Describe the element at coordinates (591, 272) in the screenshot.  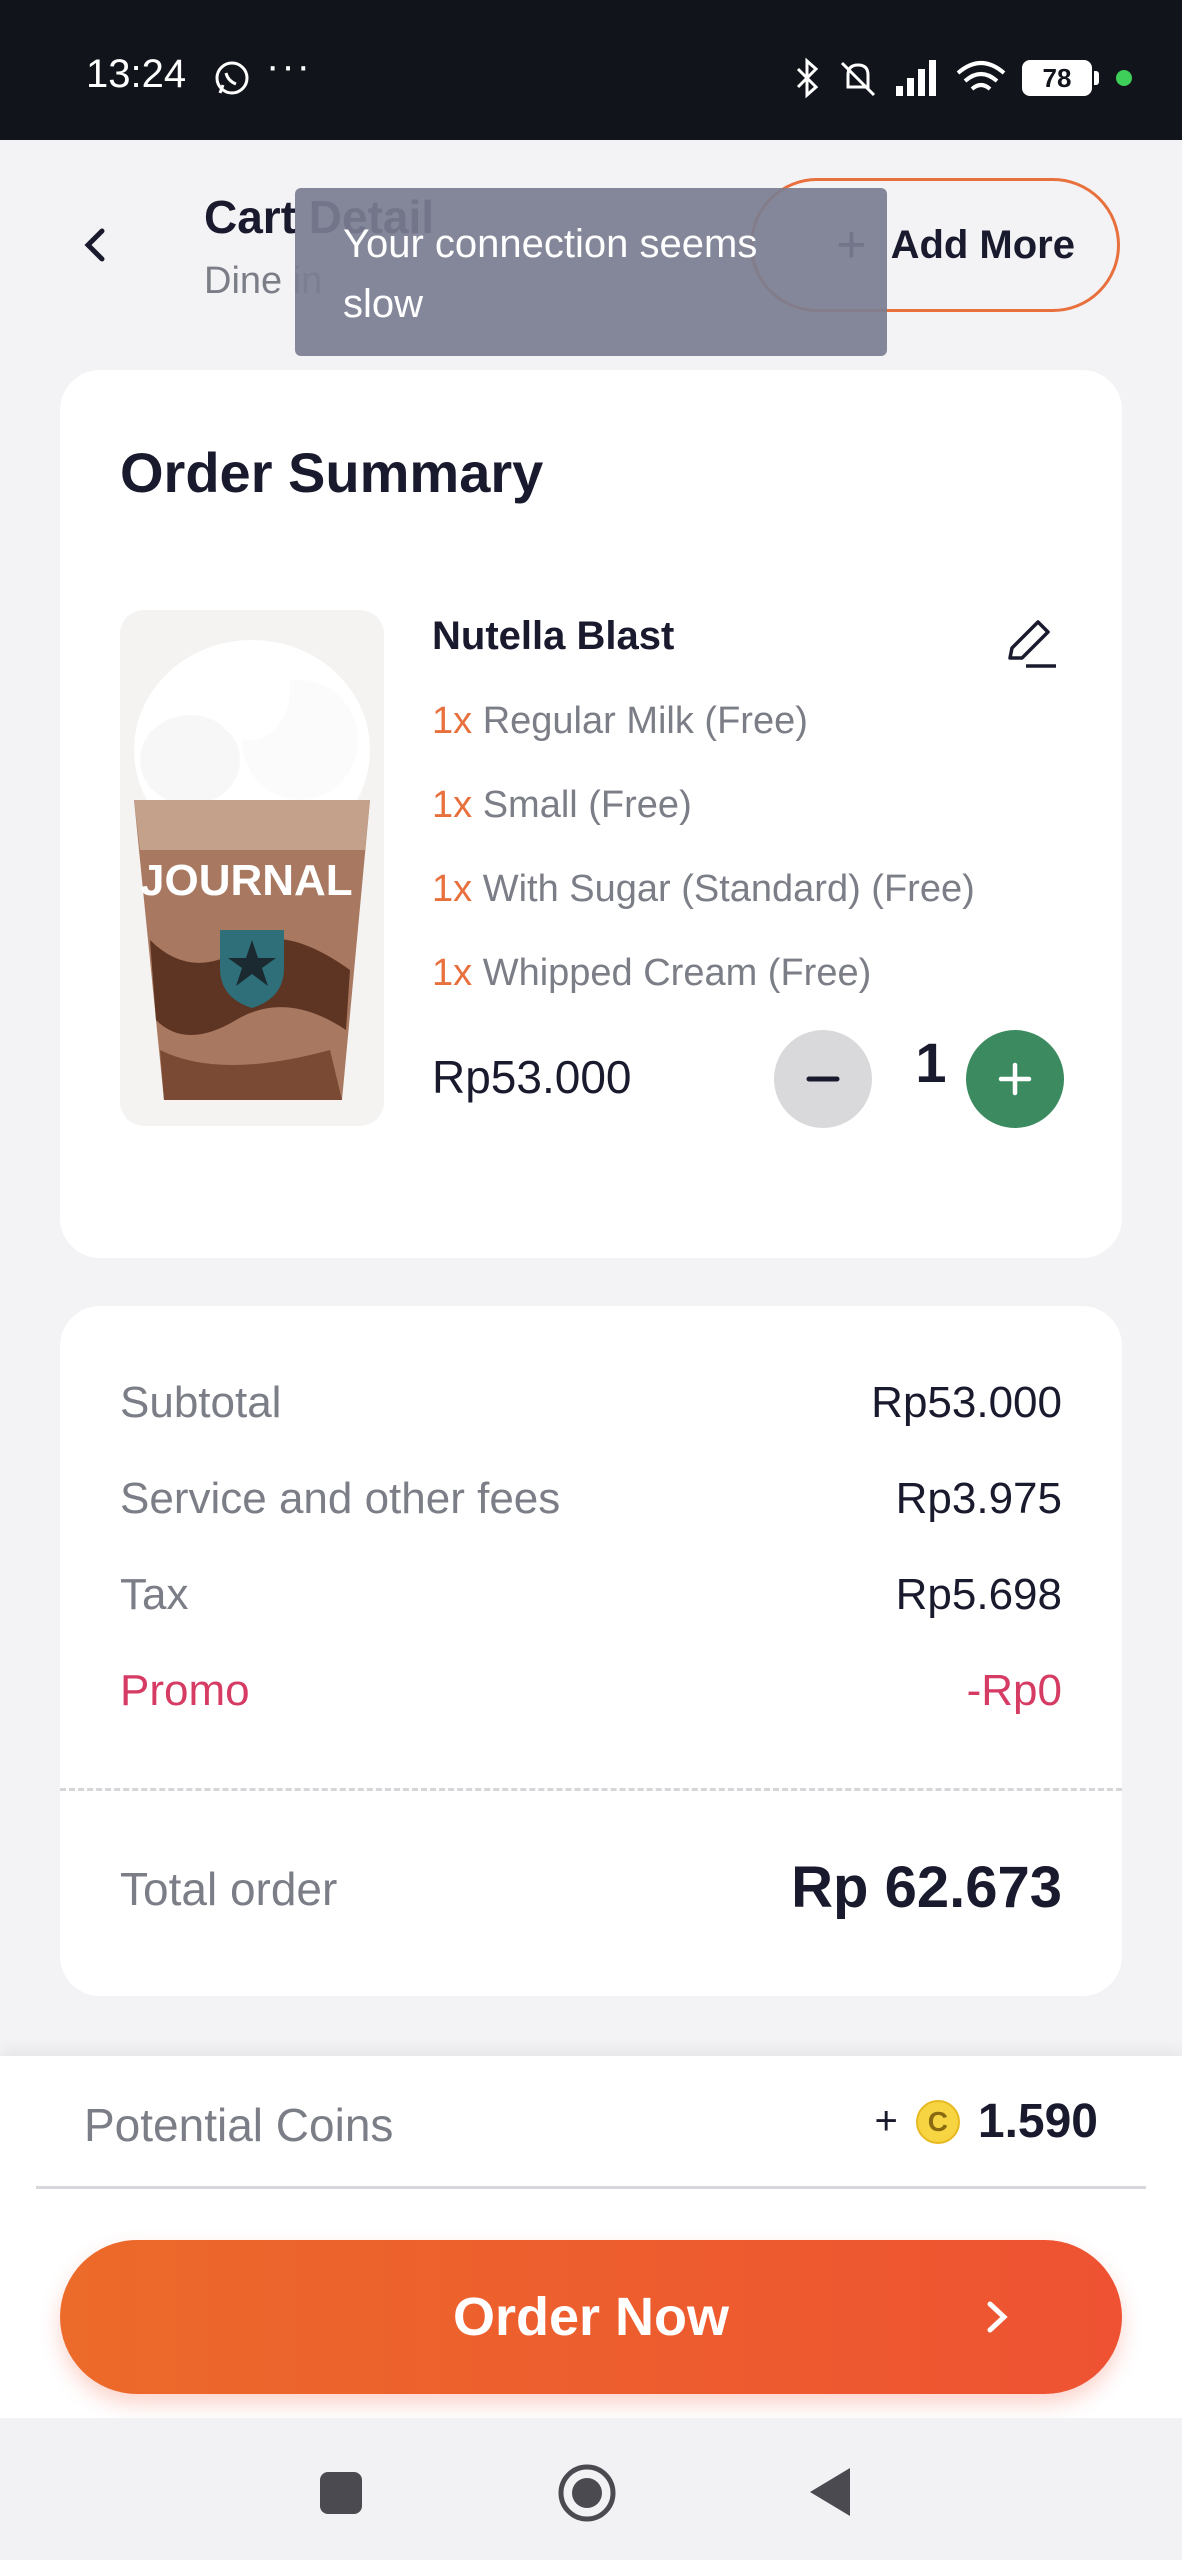
I see `connection-toast: Your connection seems slow` at that location.